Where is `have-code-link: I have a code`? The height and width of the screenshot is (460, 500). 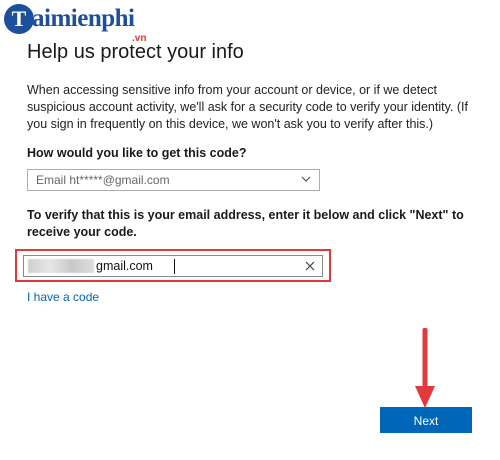 have-code-link: I have a code is located at coordinates (63, 297).